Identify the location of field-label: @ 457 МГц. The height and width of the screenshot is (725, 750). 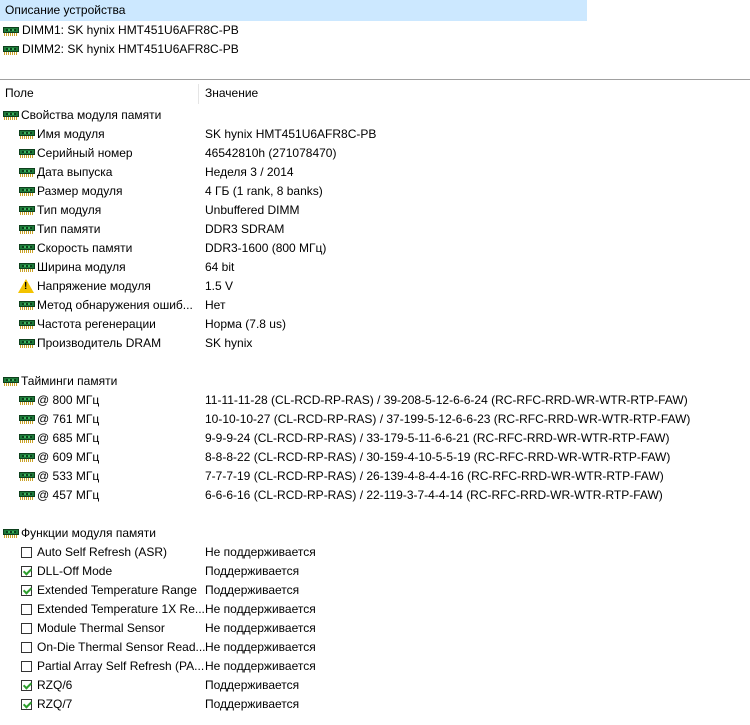
(68, 495).